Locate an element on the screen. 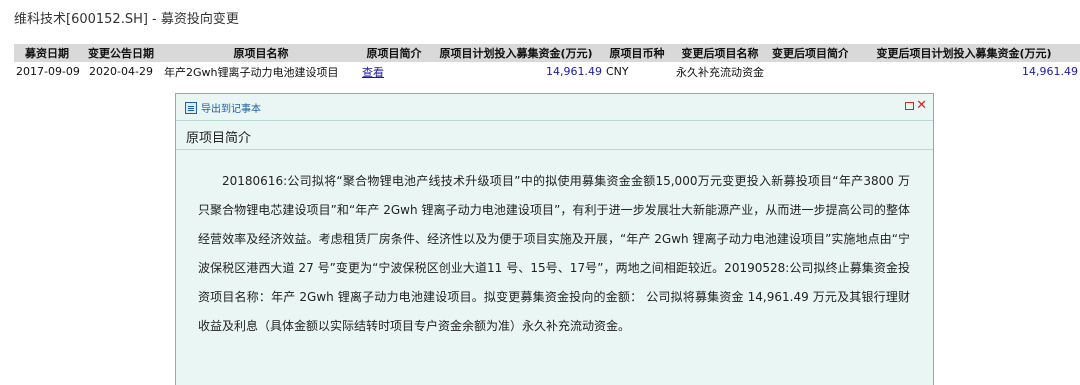 This screenshot has height=385, width=1080. close-icon: ✕ is located at coordinates (921, 106).